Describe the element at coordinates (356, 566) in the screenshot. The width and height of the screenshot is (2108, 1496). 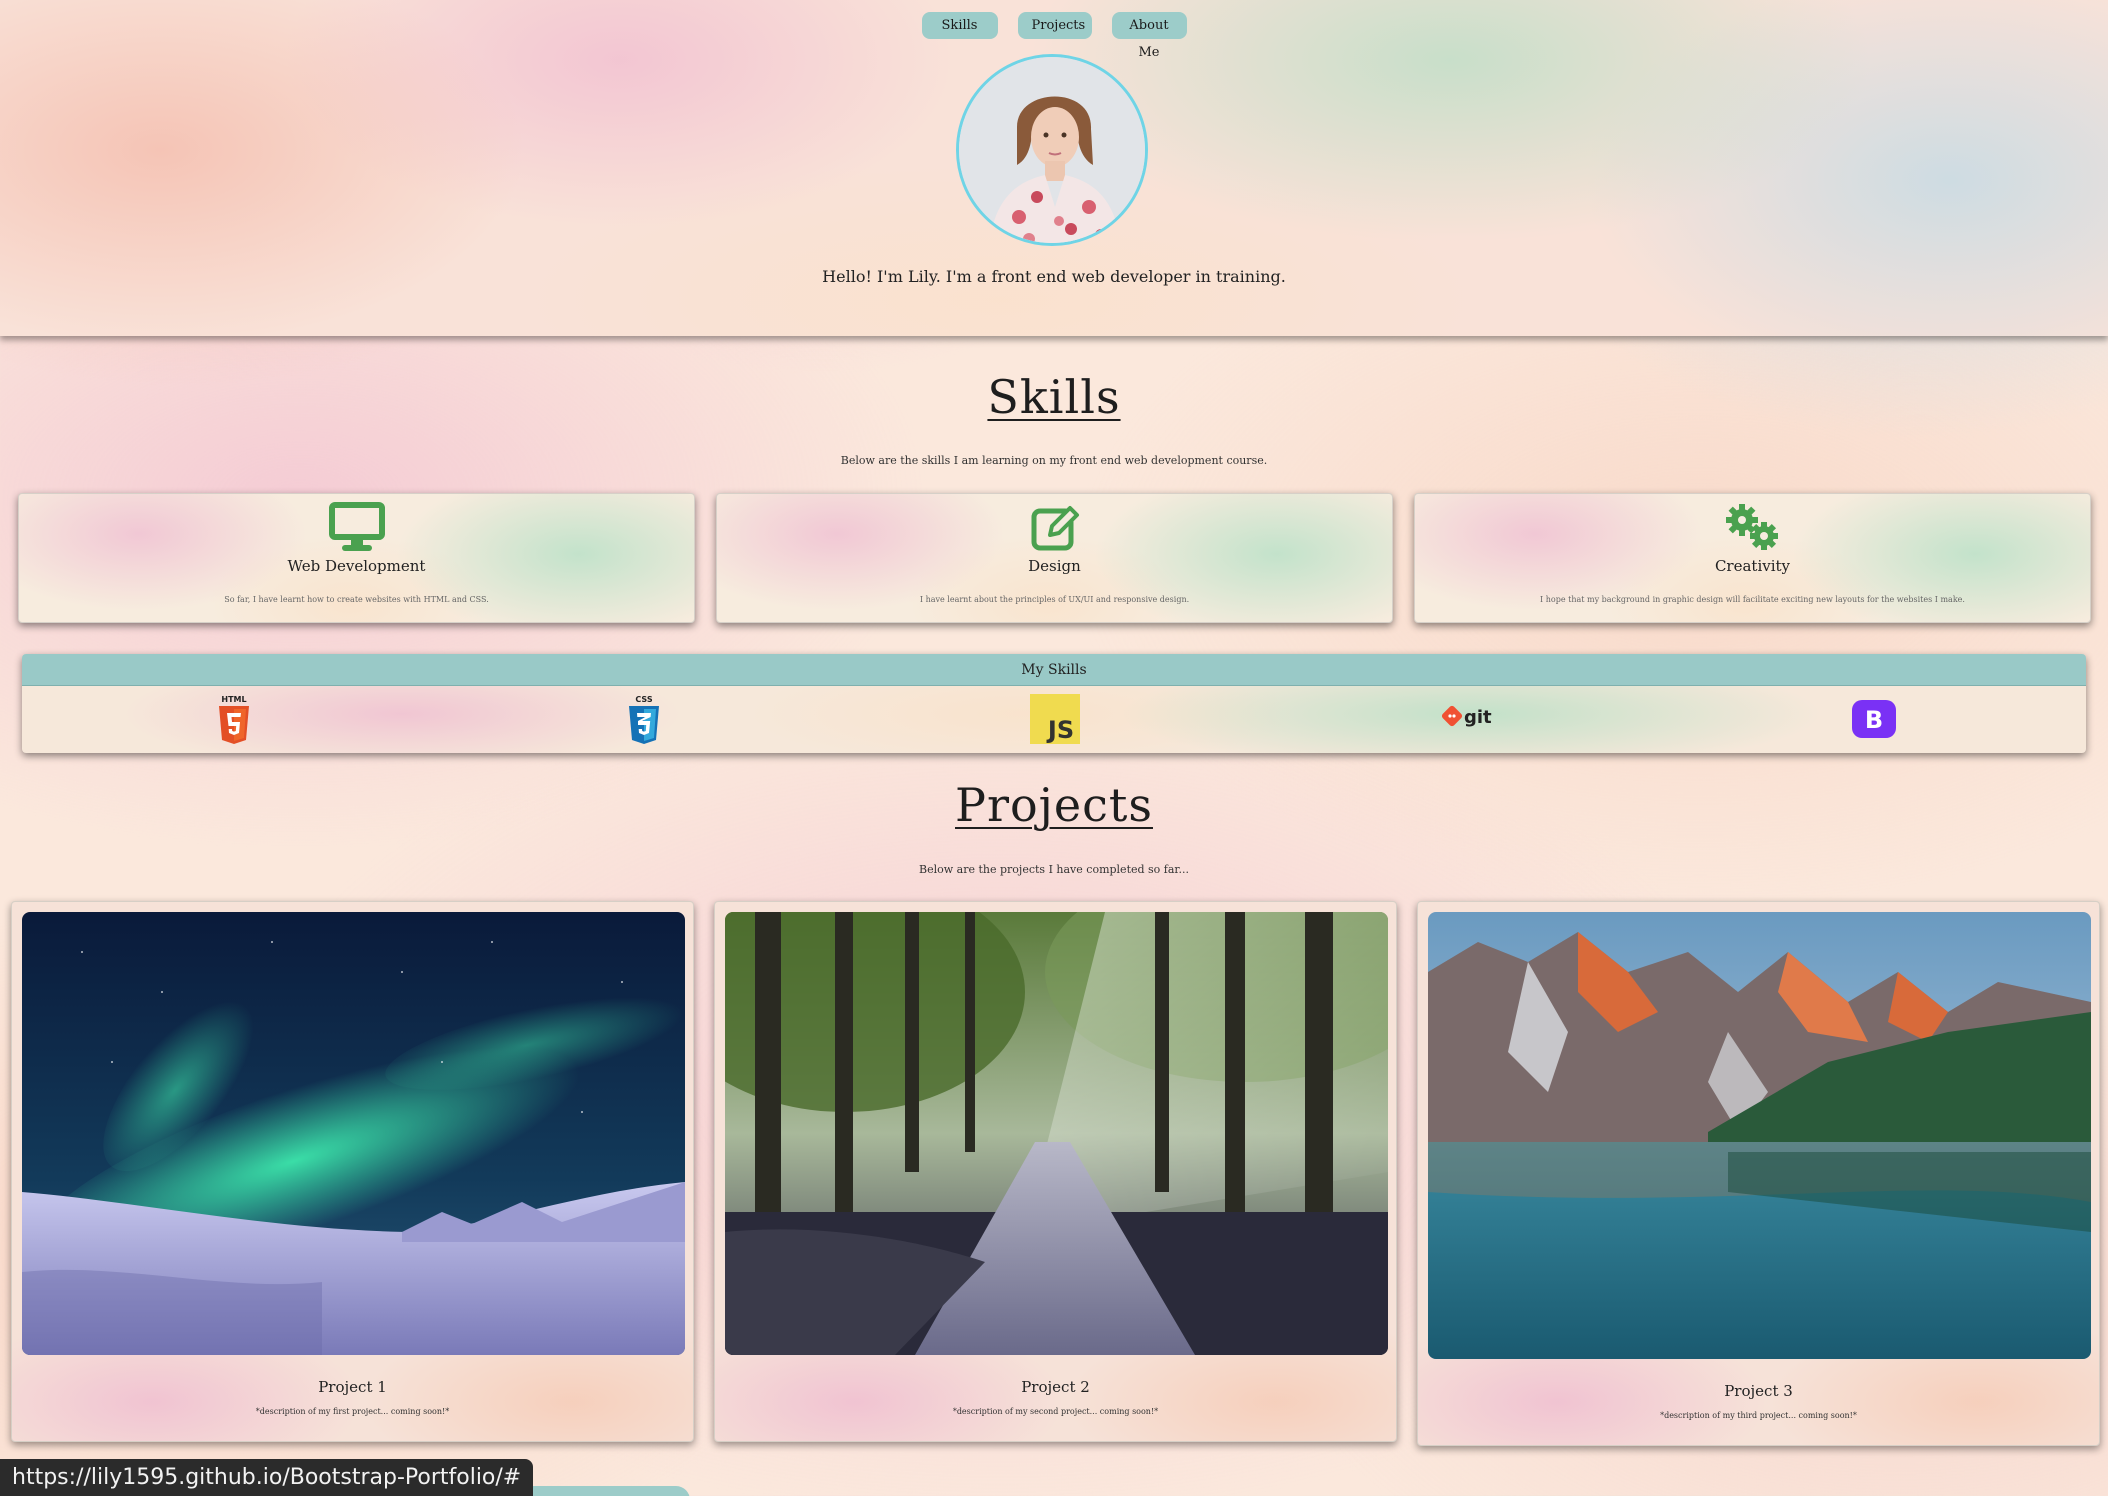
I see `skill-title: Web Development` at that location.